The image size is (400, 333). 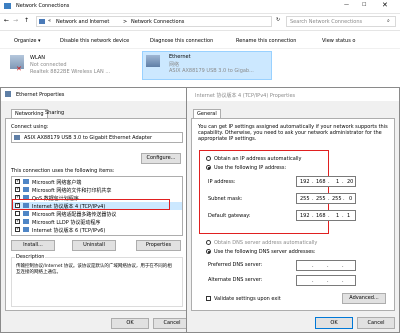 What do you see at coordinates (94, 245) in the screenshot?
I see `uninstall-button: Uninstall` at bounding box center [94, 245].